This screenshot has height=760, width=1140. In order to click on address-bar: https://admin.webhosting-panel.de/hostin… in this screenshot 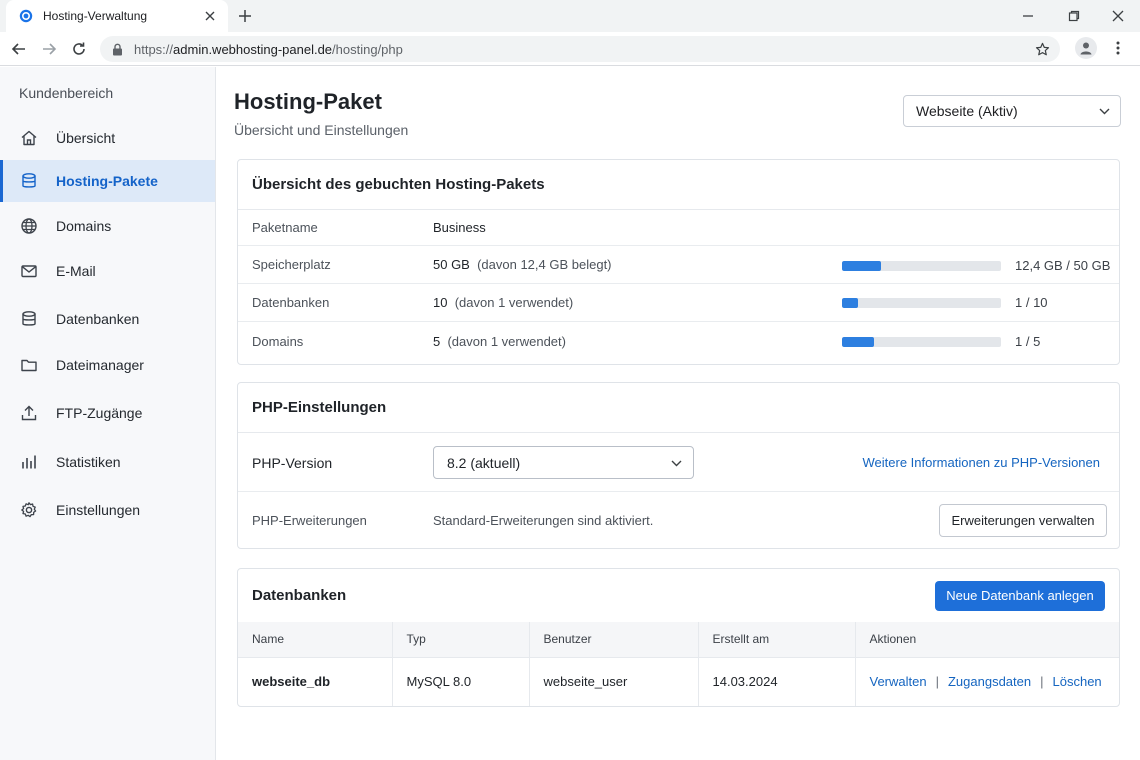, I will do `click(580, 49)`.